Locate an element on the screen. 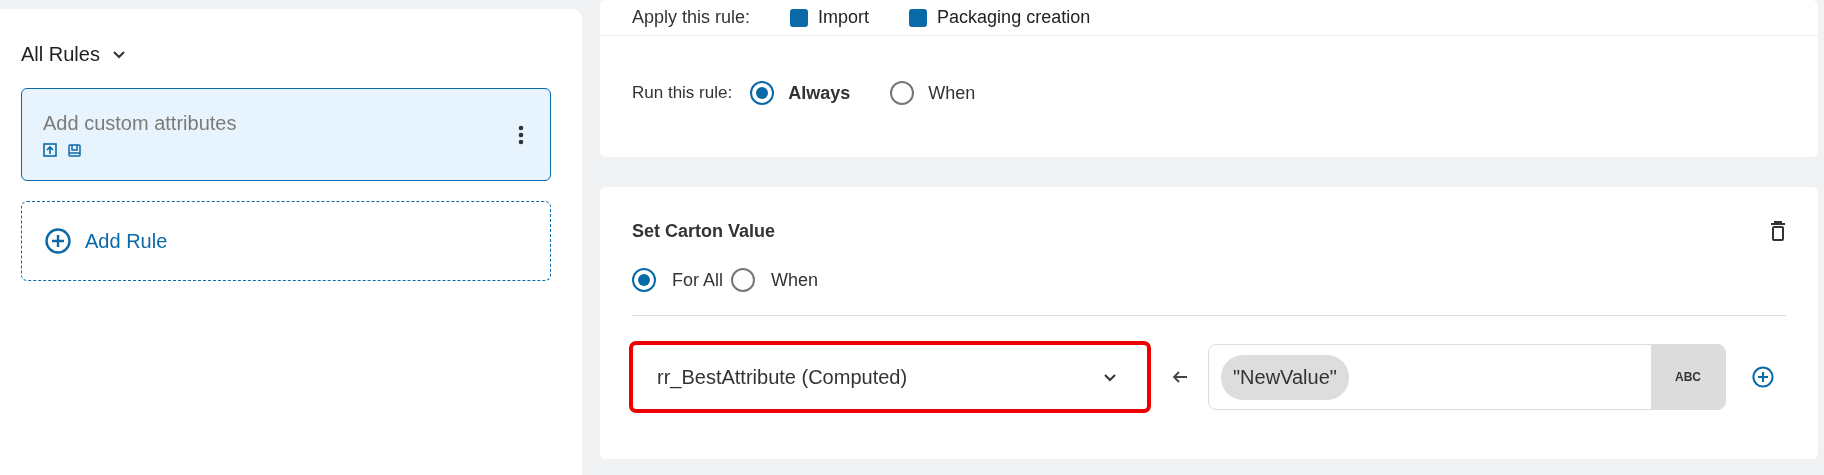  rules-dropdown: All Rules is located at coordinates (73, 54).